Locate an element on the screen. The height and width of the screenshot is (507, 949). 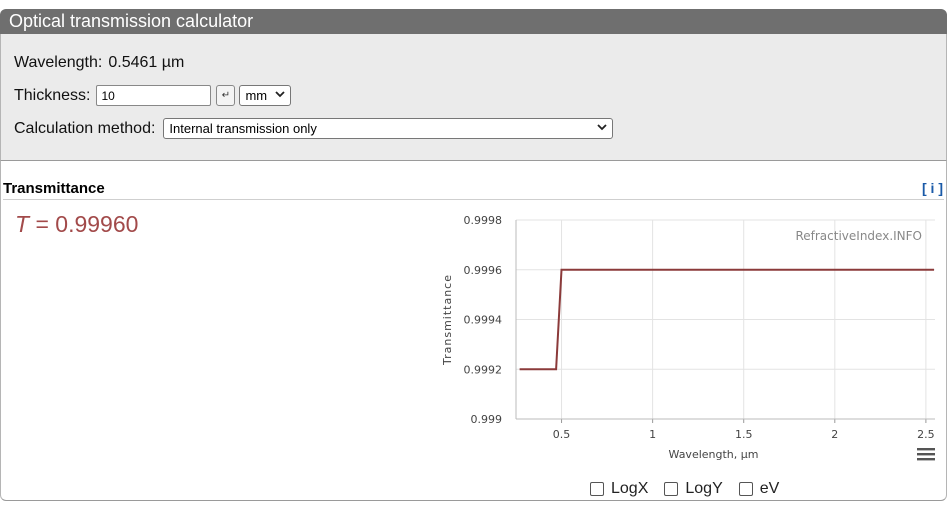
ev-label: eV is located at coordinates (769, 488).